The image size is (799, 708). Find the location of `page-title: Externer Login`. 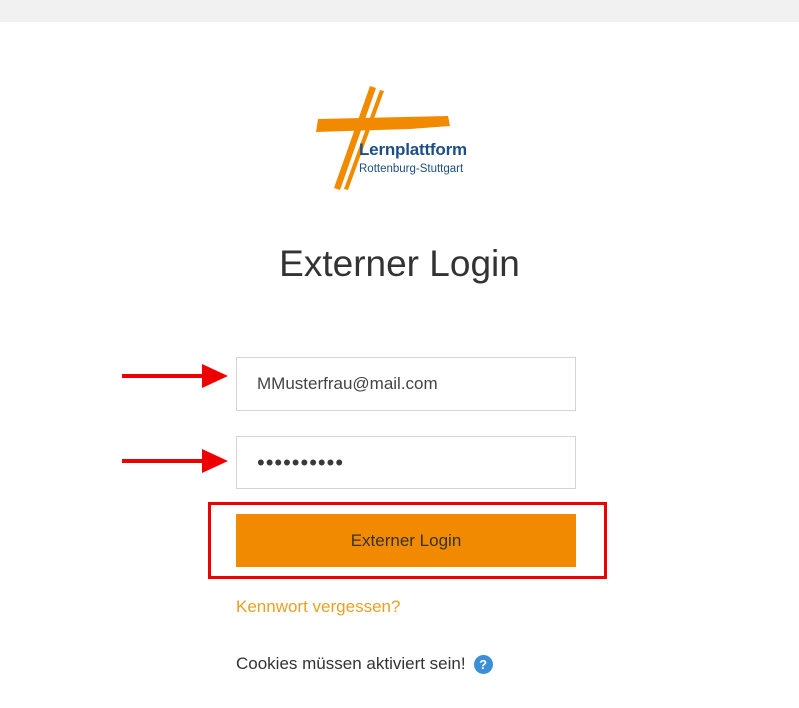

page-title: Externer Login is located at coordinates (399, 263).